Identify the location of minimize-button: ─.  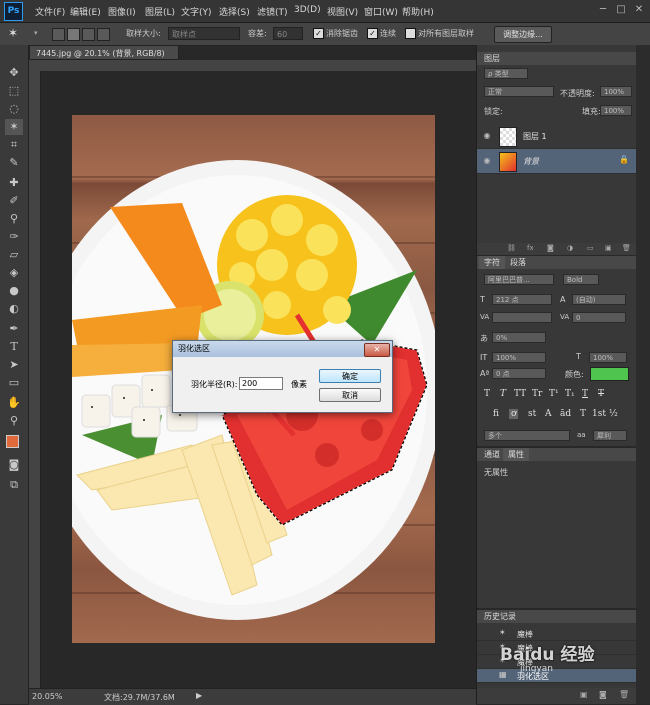
(603, 10).